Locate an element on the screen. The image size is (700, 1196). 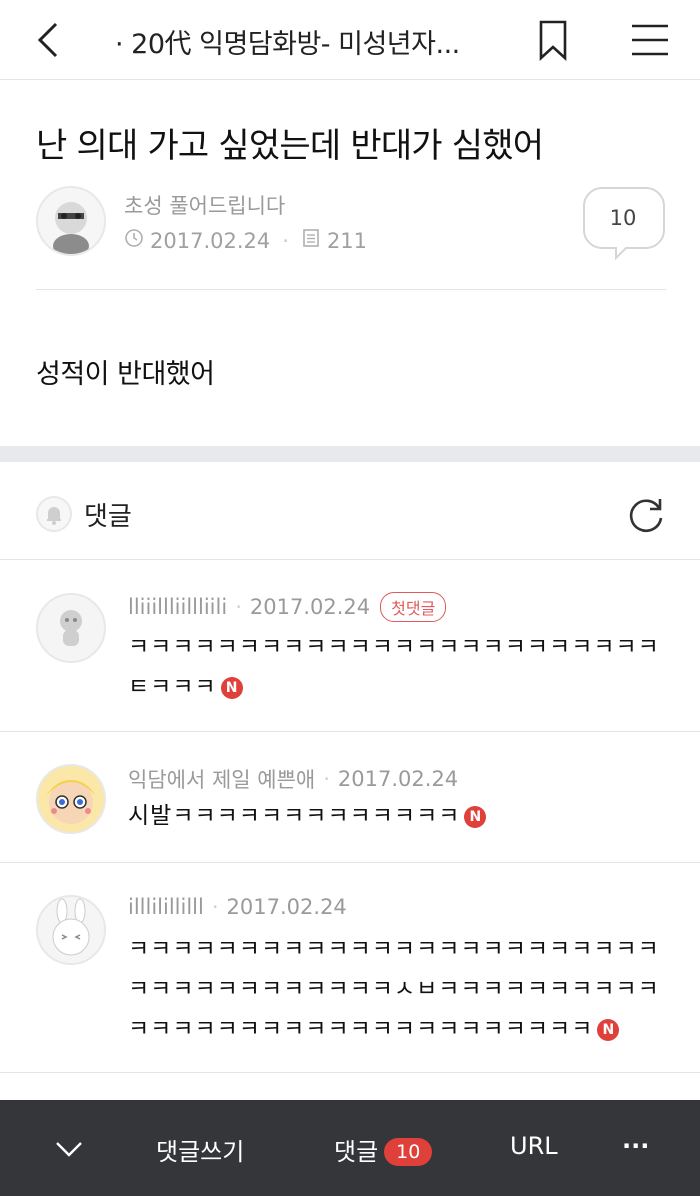
post-meta: 2017.02.24 · 211 is located at coordinates (245, 240).